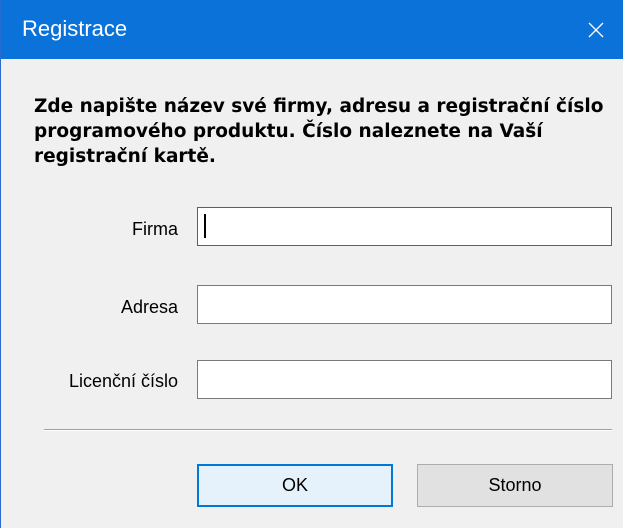 The image size is (623, 528). Describe the element at coordinates (404, 226) in the screenshot. I see `firma-input` at that location.